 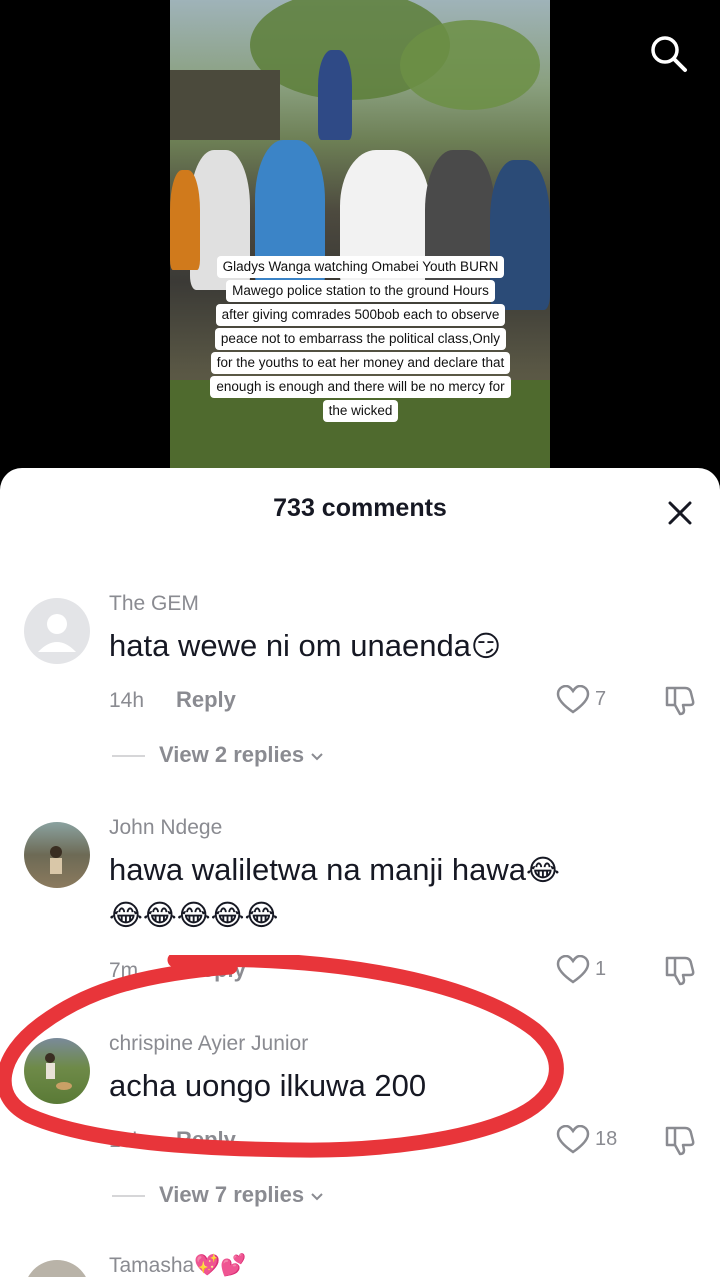 I want to click on caption-line: the wicked, so click(x=360, y=411).